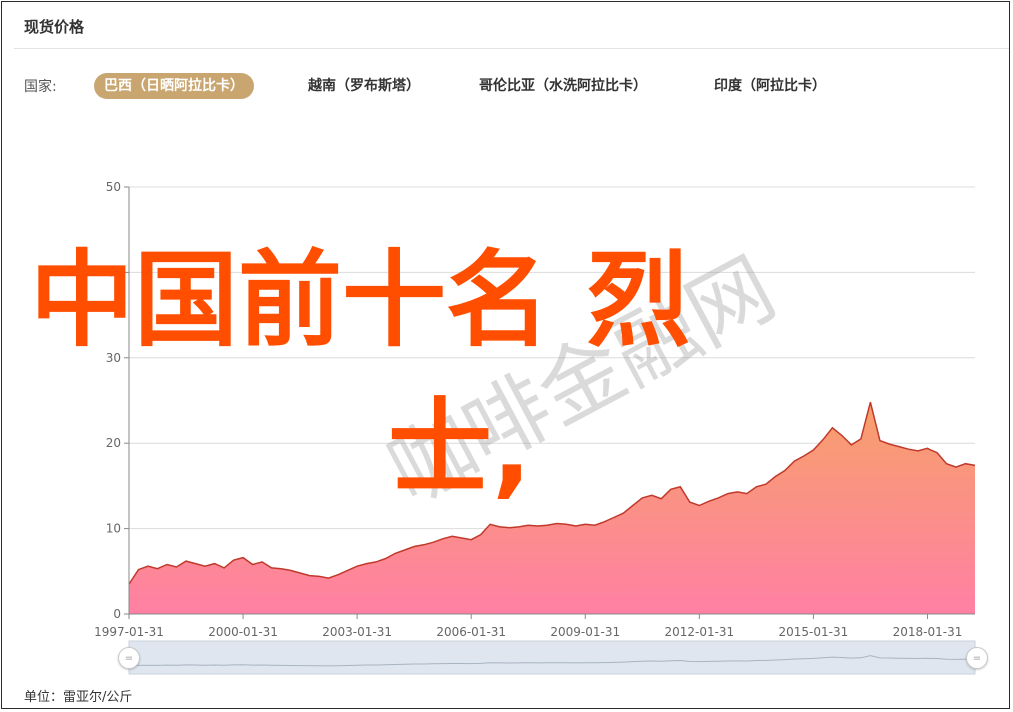 Image resolution: width=1013 pixels, height=712 pixels. What do you see at coordinates (357, 632) in the screenshot?
I see `x-tick-label: 2003-01-31` at bounding box center [357, 632].